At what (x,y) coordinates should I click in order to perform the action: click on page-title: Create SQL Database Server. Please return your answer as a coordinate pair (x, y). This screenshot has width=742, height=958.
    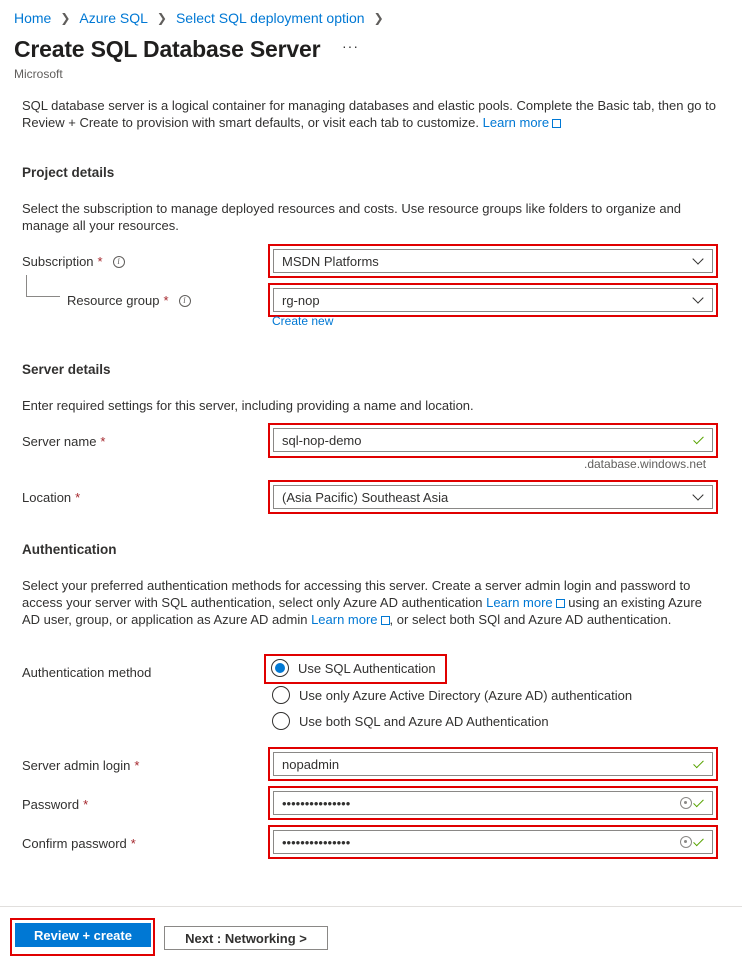
    Looking at the image, I should click on (167, 49).